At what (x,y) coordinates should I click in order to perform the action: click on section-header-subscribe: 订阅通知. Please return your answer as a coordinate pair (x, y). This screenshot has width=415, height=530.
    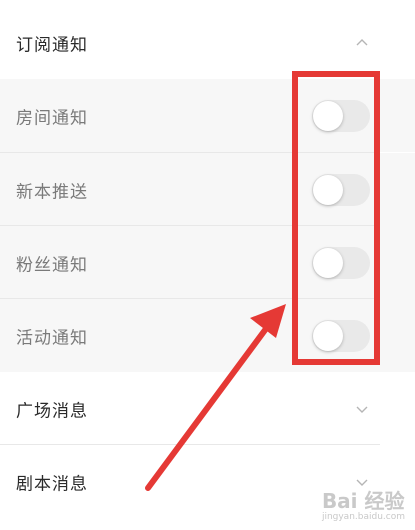
    Looking at the image, I should click on (207, 42).